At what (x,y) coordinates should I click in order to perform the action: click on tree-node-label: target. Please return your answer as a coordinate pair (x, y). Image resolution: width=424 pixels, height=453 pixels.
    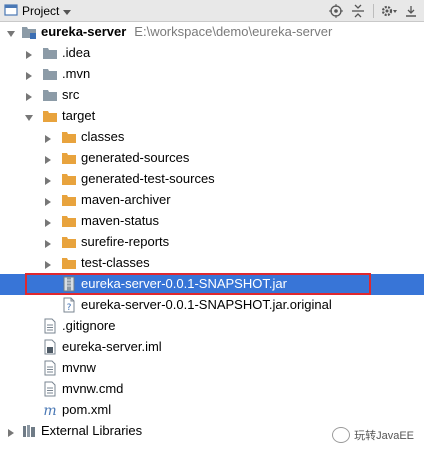
    Looking at the image, I should click on (79, 115).